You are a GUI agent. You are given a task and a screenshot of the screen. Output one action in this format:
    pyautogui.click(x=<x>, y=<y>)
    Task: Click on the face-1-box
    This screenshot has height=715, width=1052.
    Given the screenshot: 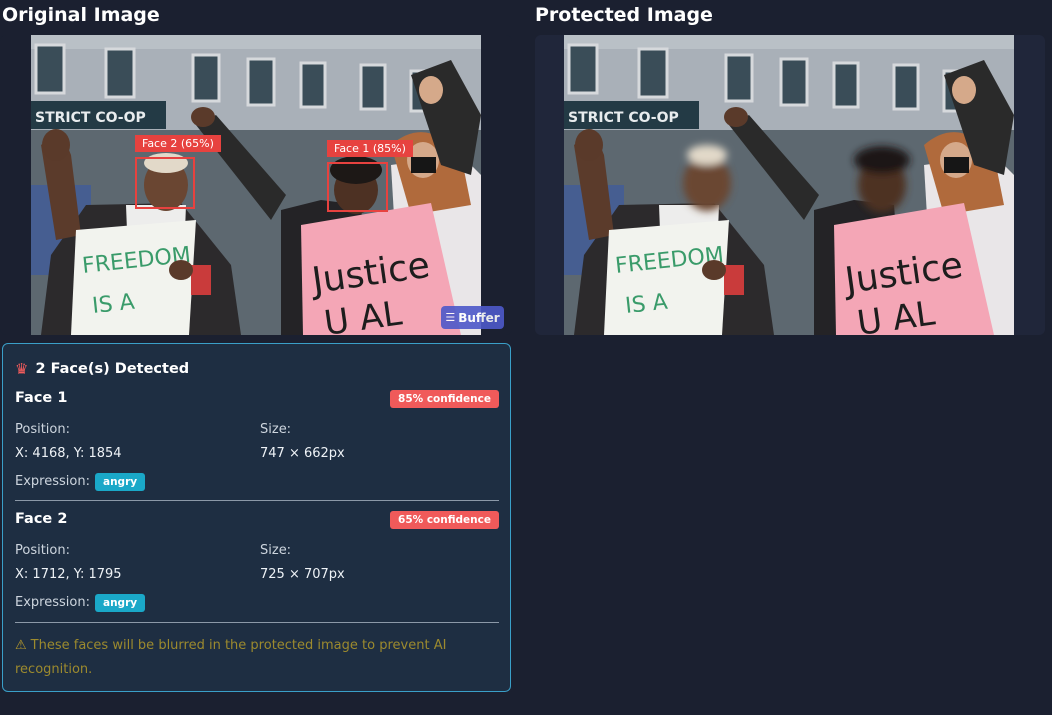 What is the action you would take?
    pyautogui.click(x=357, y=187)
    